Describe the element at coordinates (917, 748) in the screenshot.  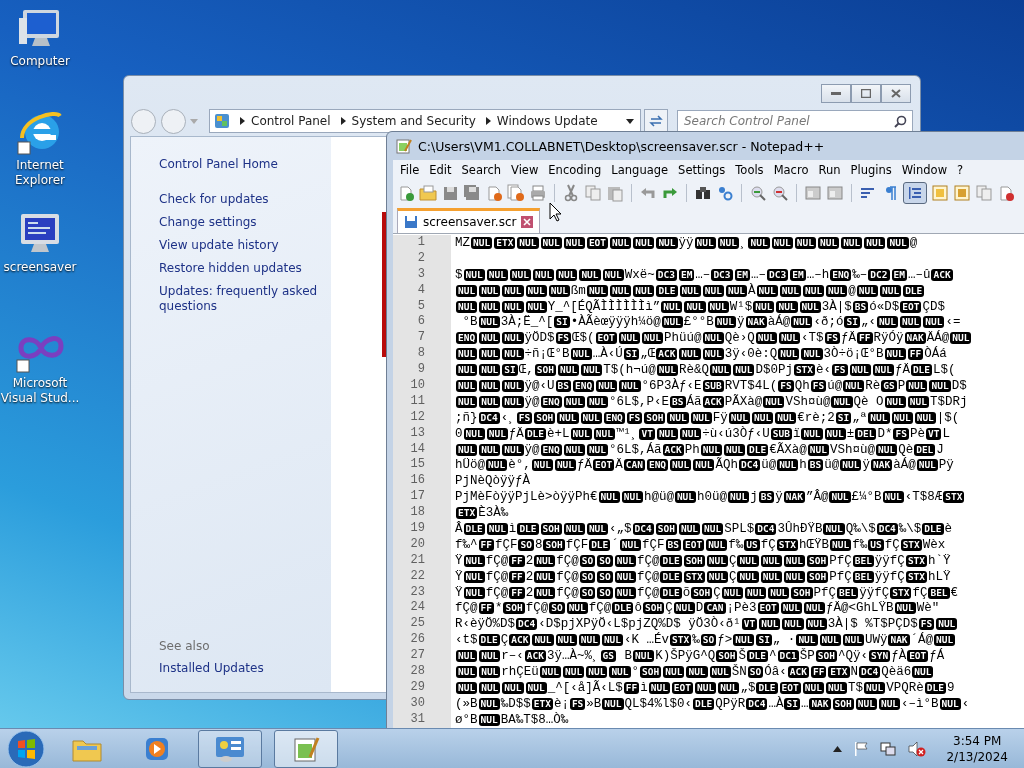
I see `speaker-icon` at that location.